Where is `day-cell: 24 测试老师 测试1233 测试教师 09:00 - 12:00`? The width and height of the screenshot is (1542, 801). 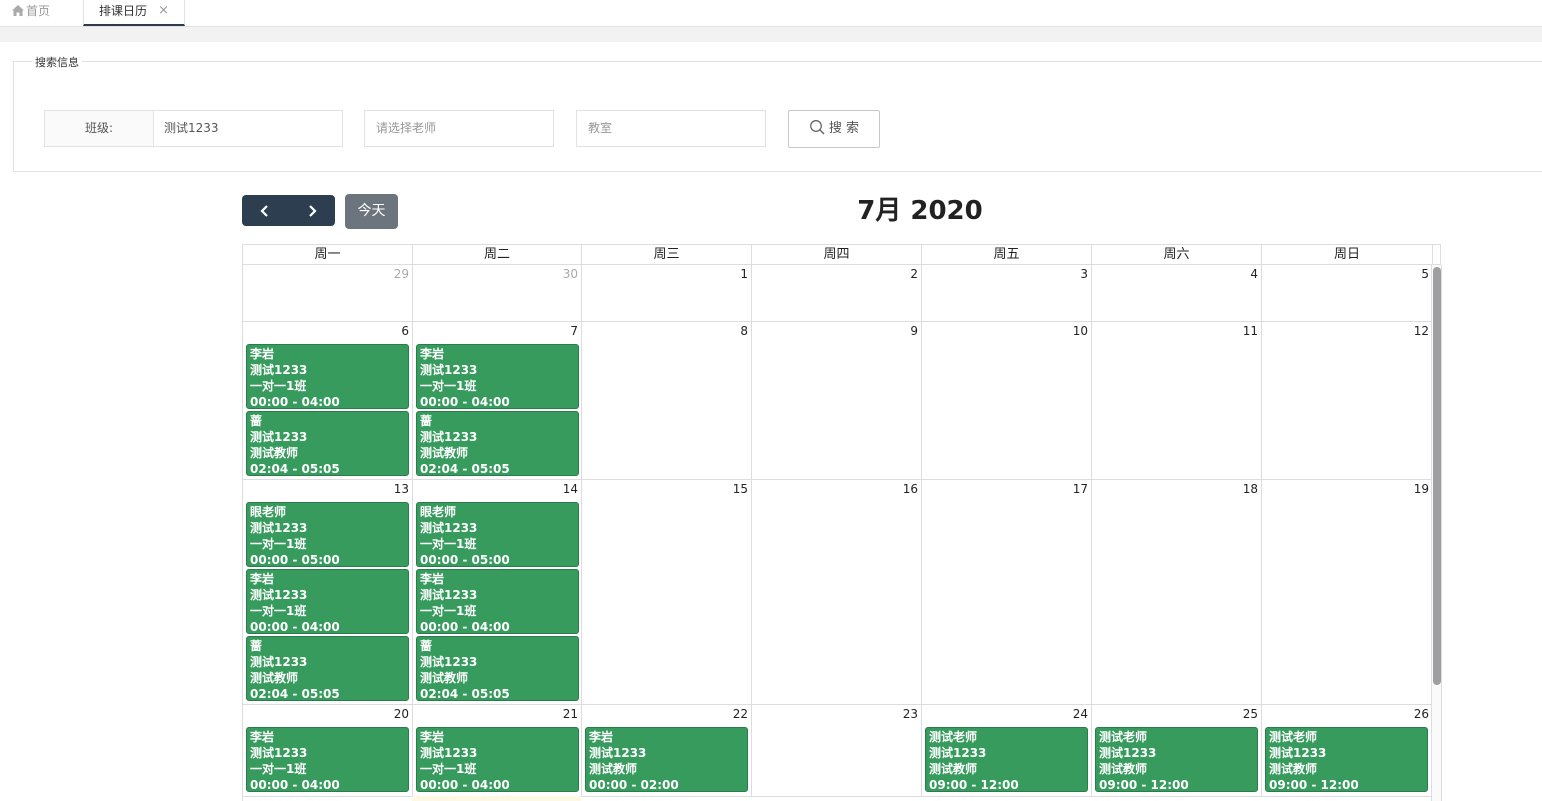
day-cell: 24 测试老师 测试1233 测试教师 09:00 - 12:00 is located at coordinates (1006, 750).